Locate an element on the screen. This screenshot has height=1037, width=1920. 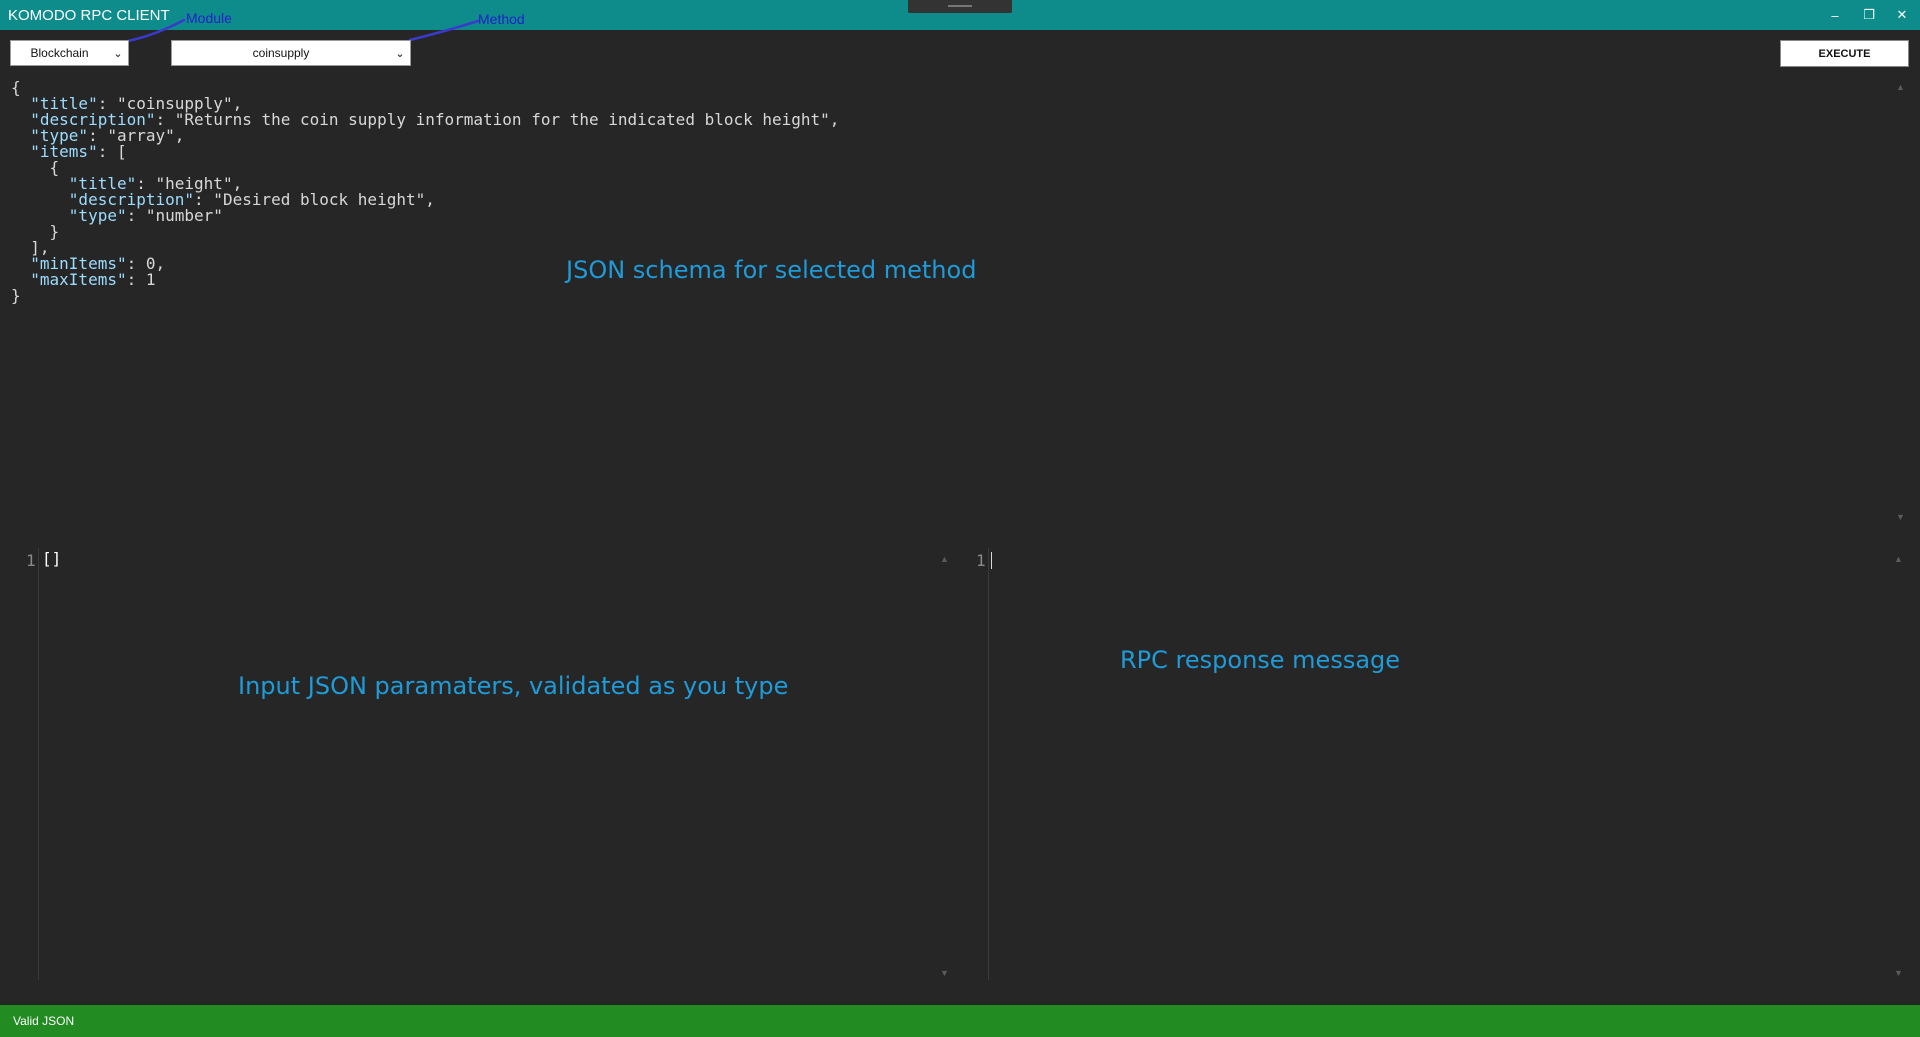
schema-line: "type": "array", is located at coordinates (107, 135).